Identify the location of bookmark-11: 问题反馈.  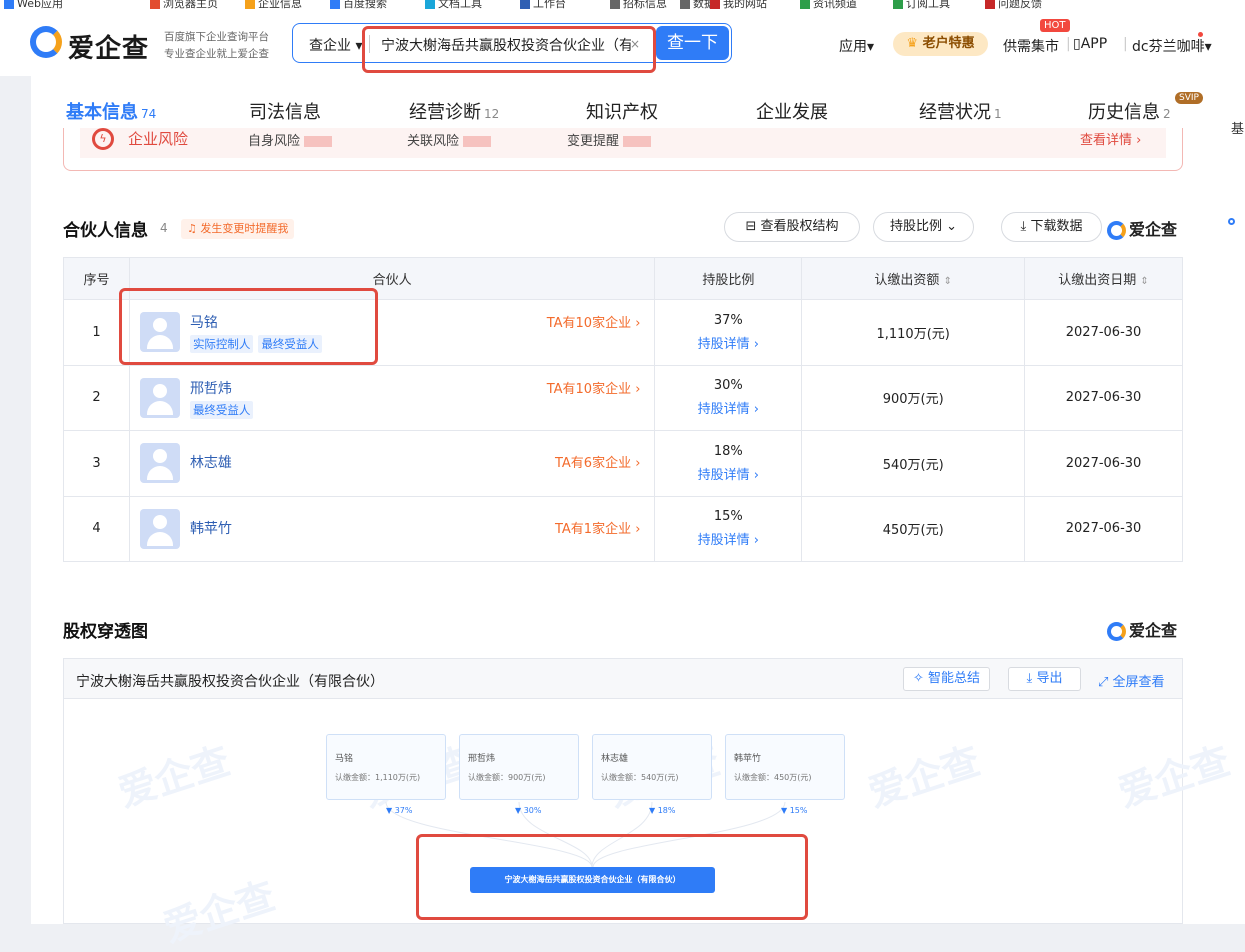
(1013, 5).